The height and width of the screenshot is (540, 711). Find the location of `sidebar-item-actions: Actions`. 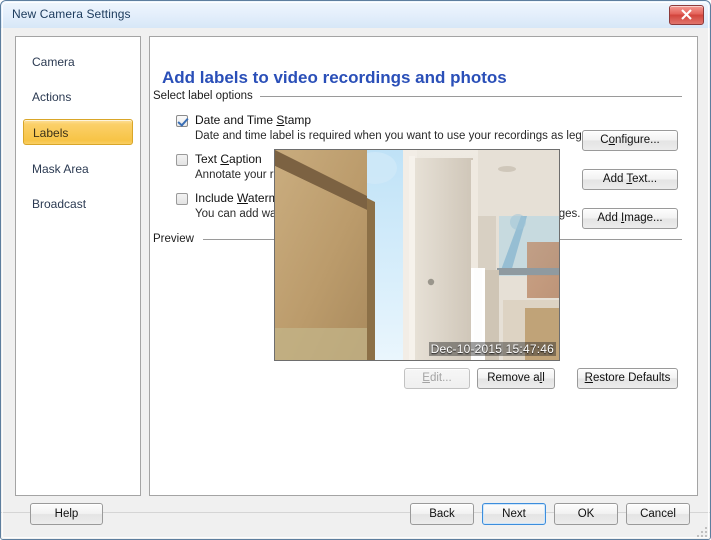

sidebar-item-actions: Actions is located at coordinates (78, 97).